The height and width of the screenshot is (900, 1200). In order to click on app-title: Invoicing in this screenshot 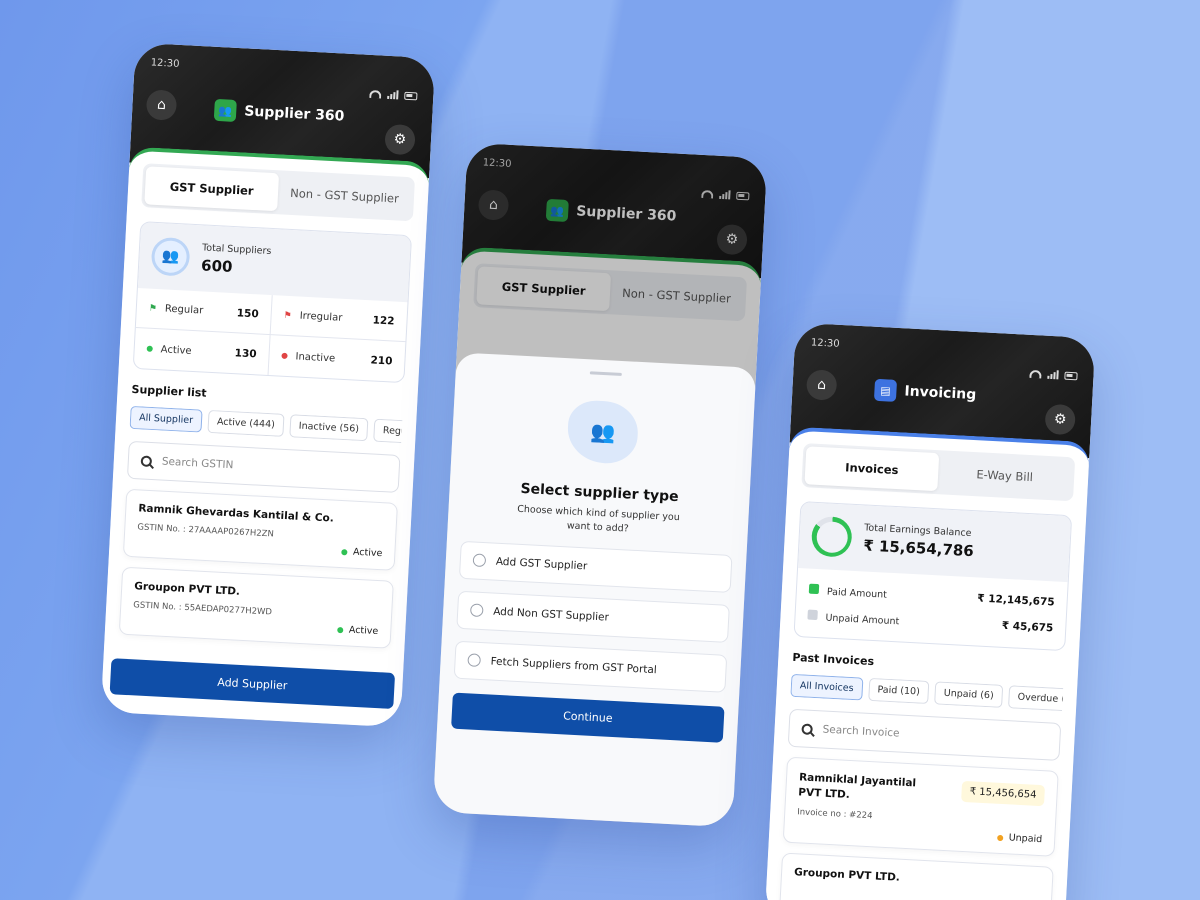, I will do `click(940, 393)`.